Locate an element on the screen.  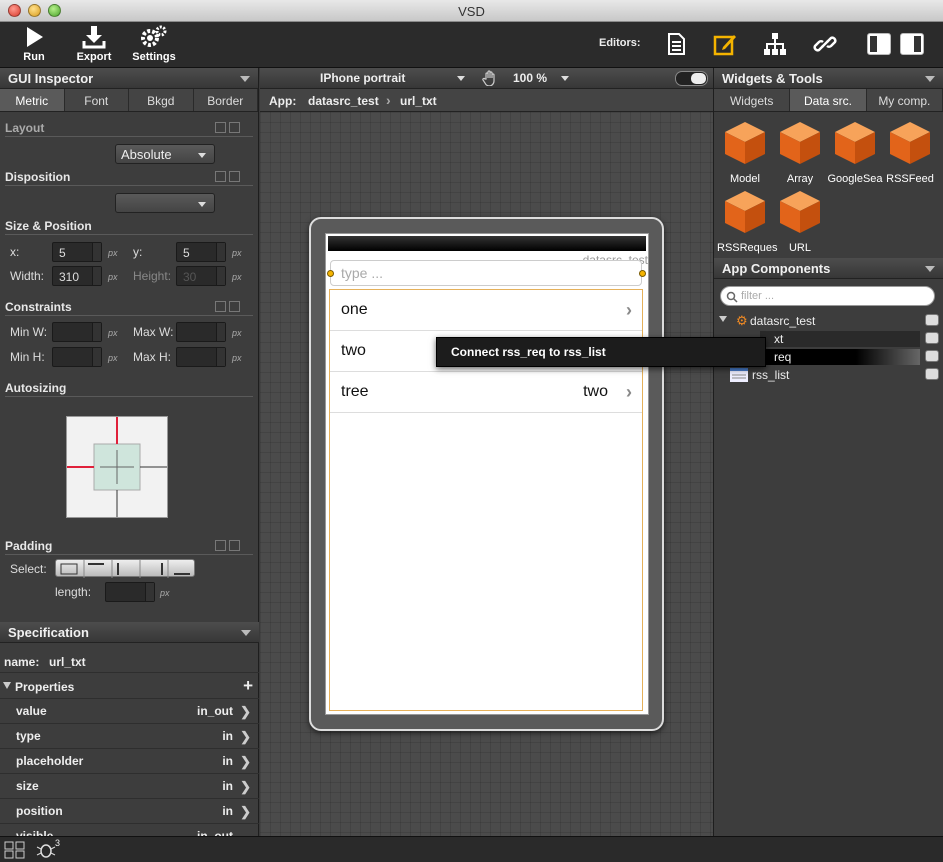
property-row: placeholder in ❯ is located at coordinates (129, 761).